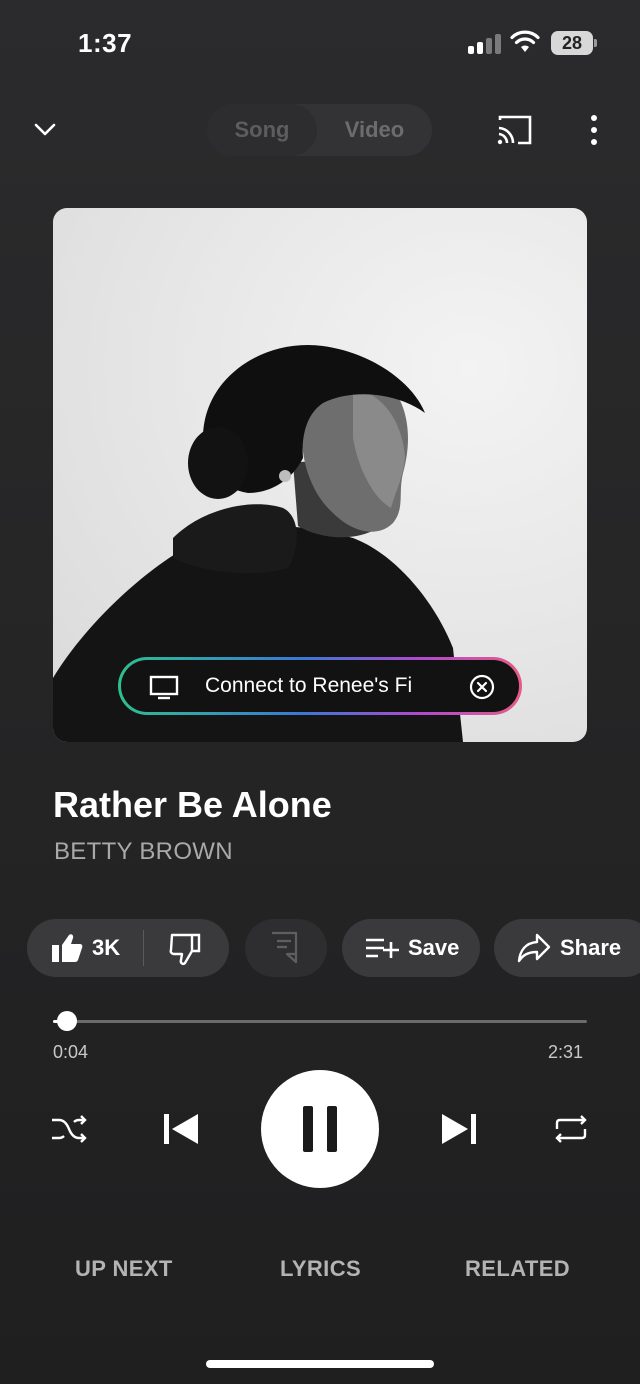  I want to click on battery-tip, so click(595, 43).